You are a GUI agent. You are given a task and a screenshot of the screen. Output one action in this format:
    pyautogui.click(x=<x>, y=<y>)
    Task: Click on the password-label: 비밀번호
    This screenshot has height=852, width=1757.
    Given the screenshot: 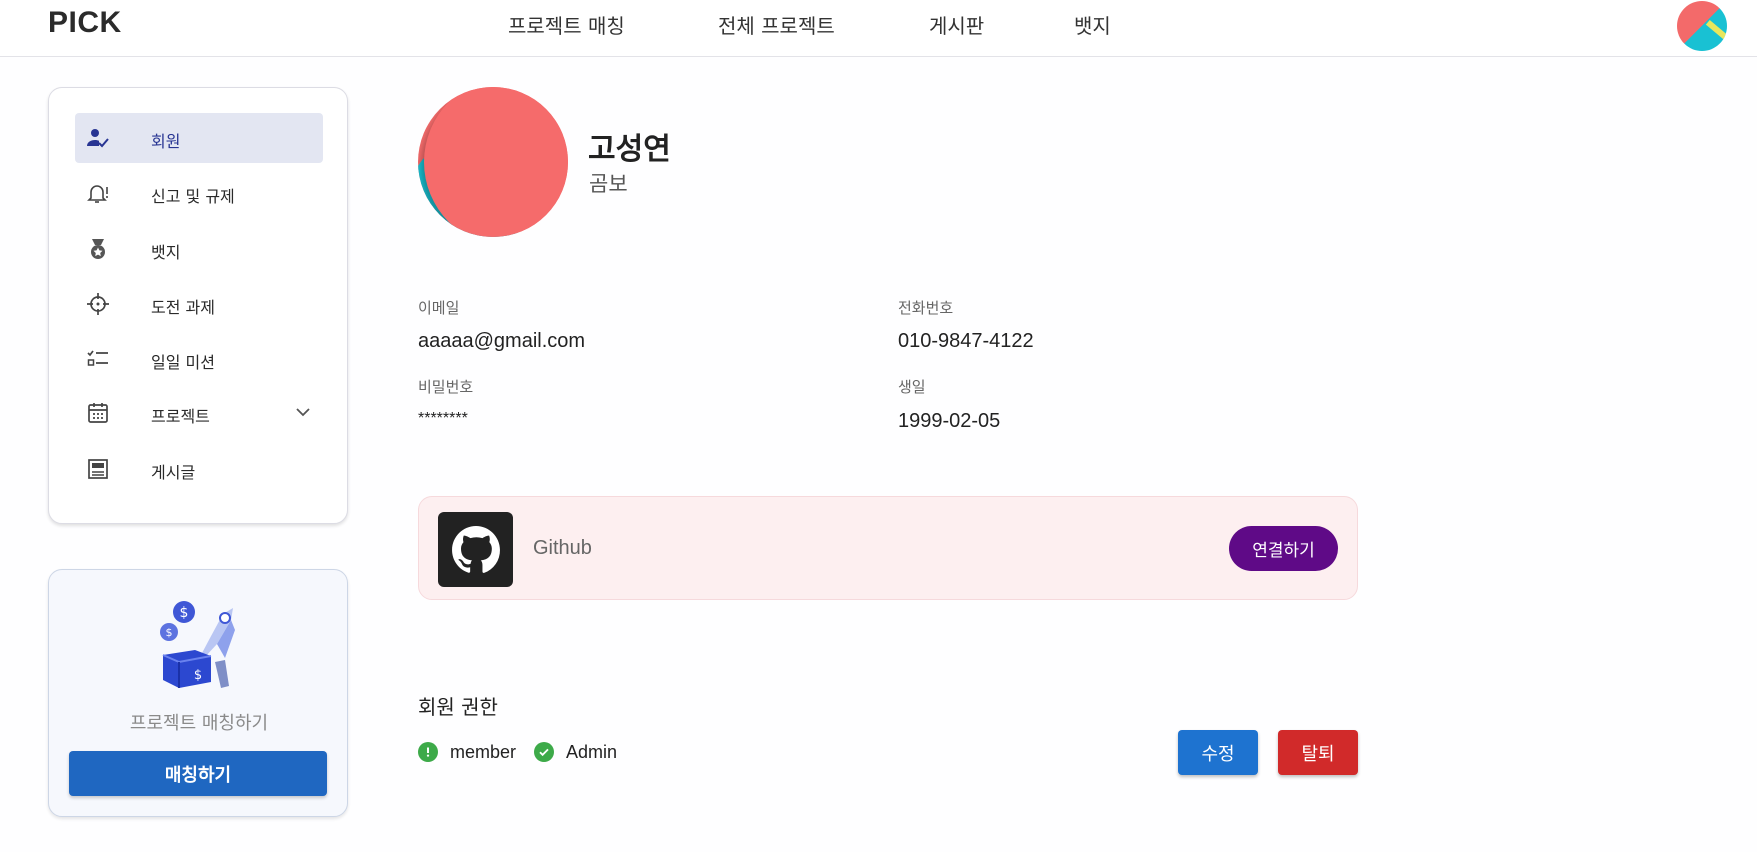 What is the action you would take?
    pyautogui.click(x=446, y=387)
    